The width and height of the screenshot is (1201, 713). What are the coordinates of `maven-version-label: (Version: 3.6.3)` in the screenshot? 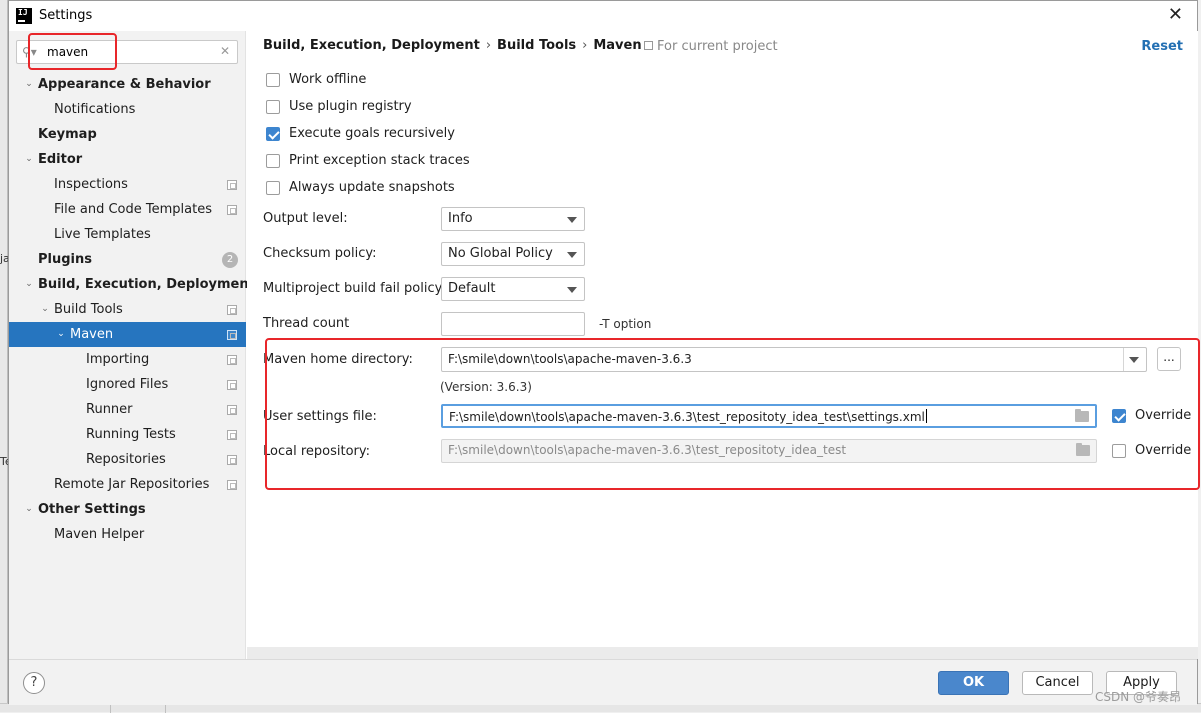 It's located at (486, 387).